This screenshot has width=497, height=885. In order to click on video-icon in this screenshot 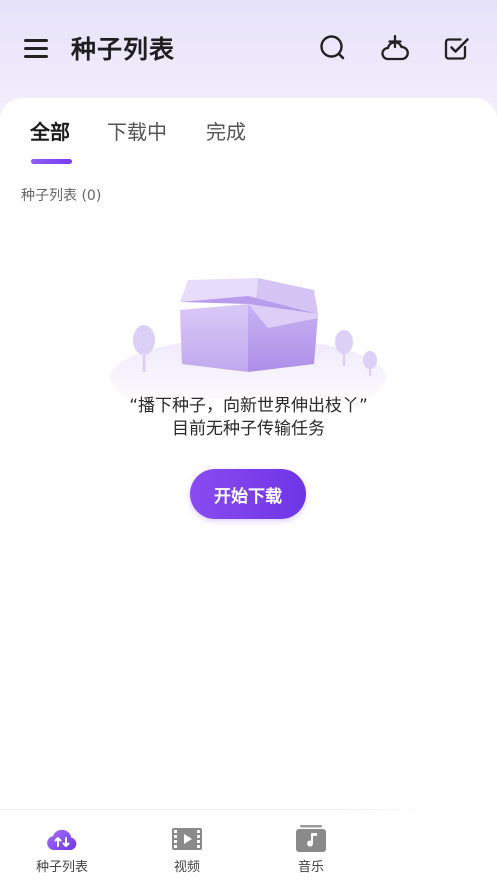, I will do `click(187, 839)`.